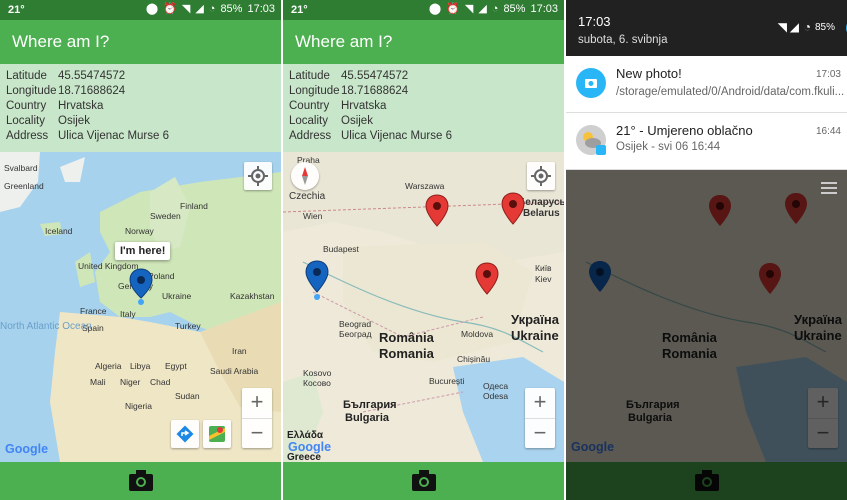 Image resolution: width=847 pixels, height=500 pixels. I want to click on info-label: Latitude, so click(309, 76).